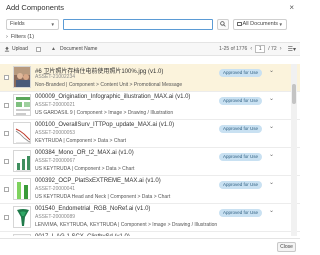 The image size is (320, 255). What do you see at coordinates (138, 24) in the screenshot?
I see `search-input` at bounding box center [138, 24].